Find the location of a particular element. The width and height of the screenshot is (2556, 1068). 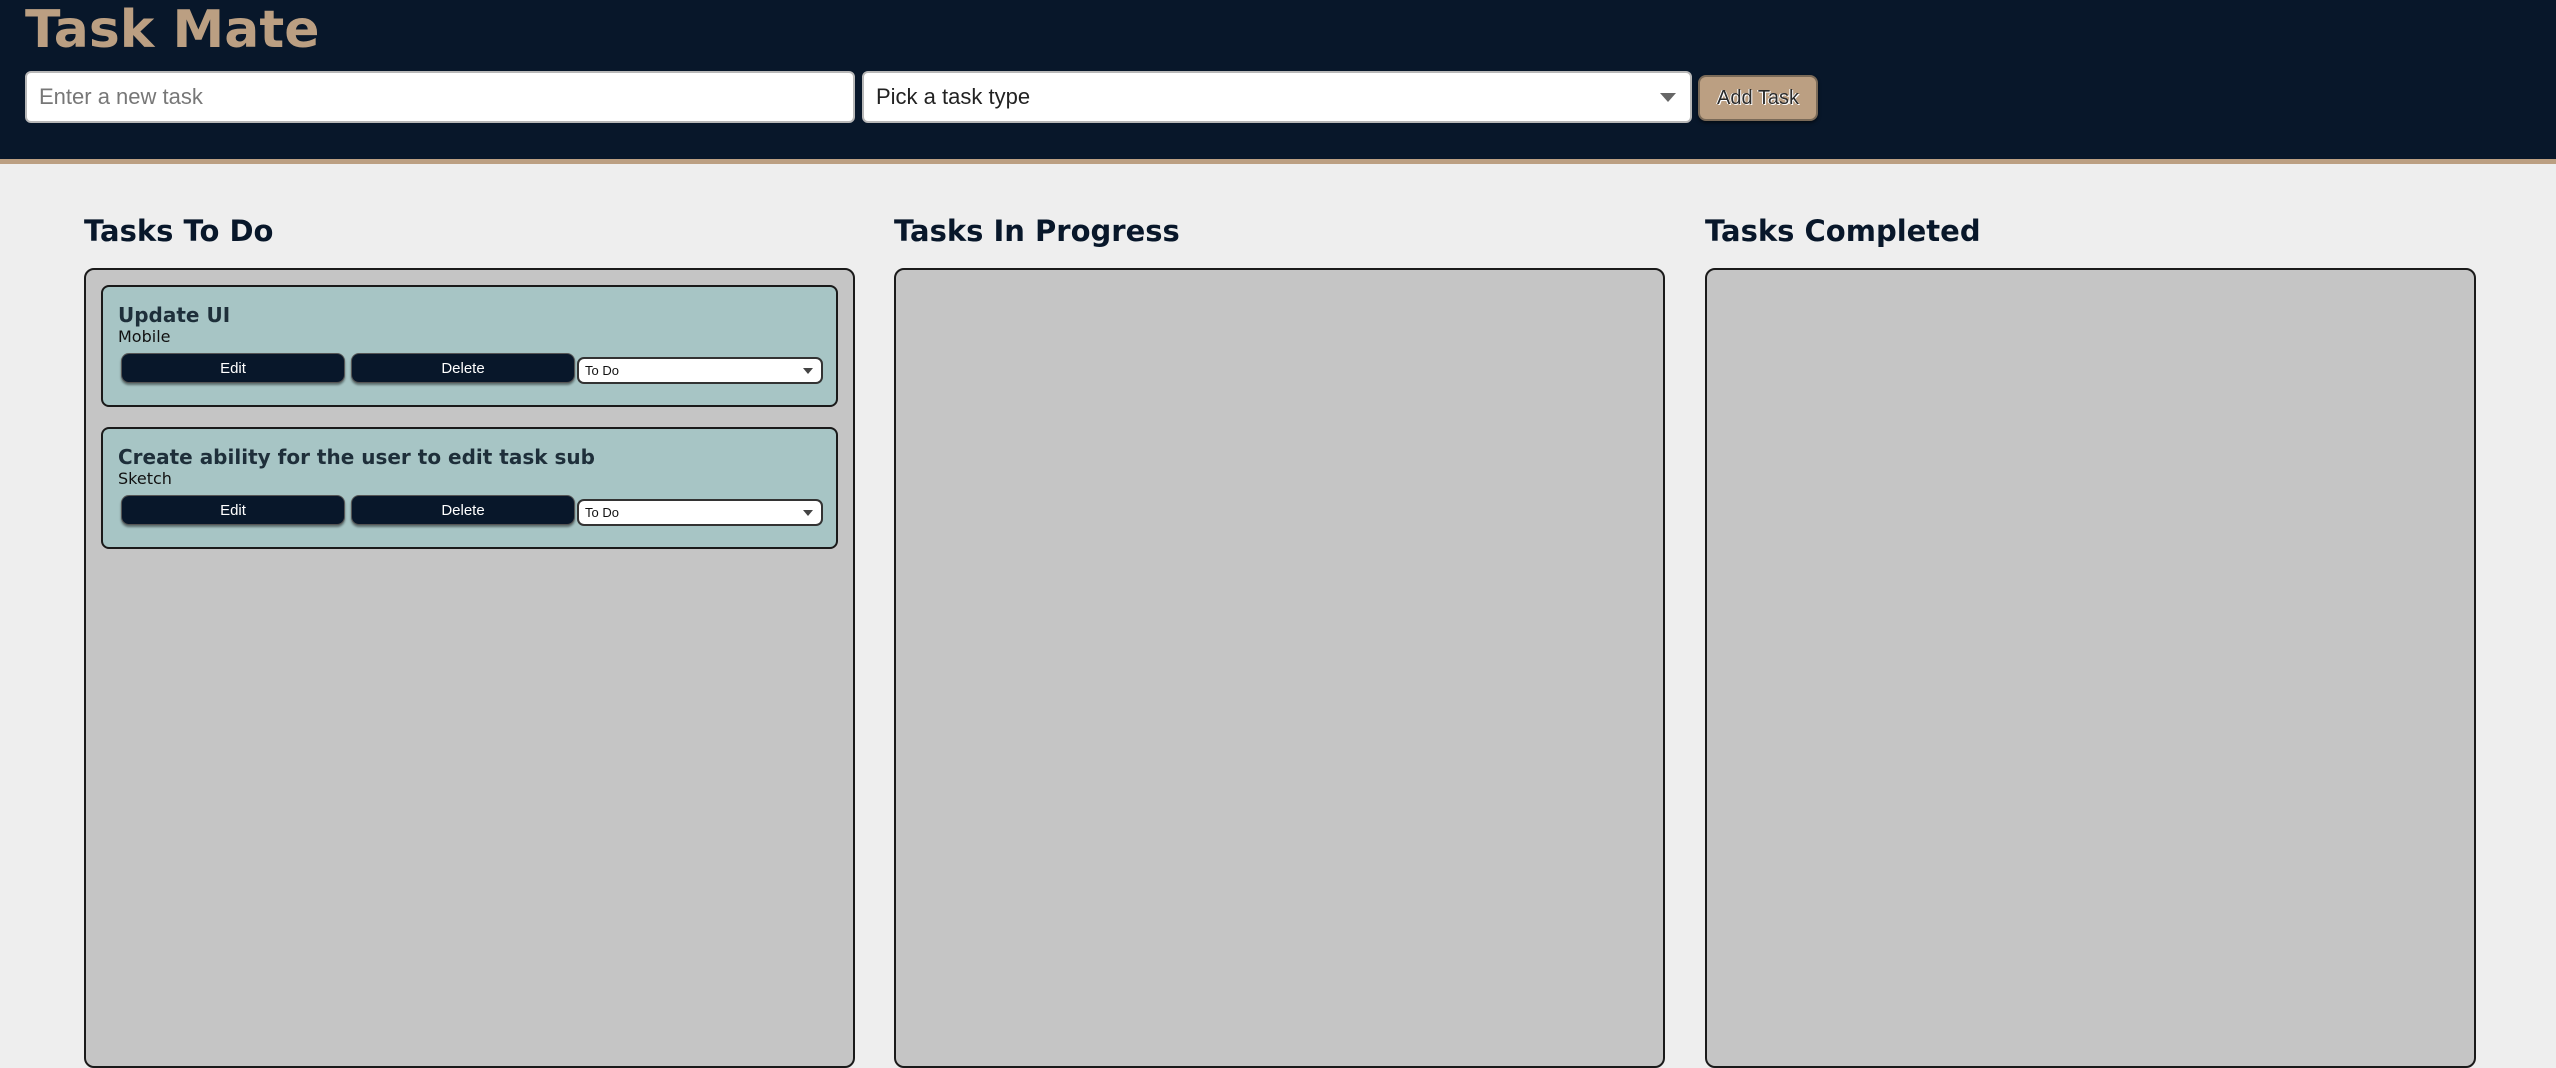

task-type-select-value: Pick a task type is located at coordinates (953, 96).